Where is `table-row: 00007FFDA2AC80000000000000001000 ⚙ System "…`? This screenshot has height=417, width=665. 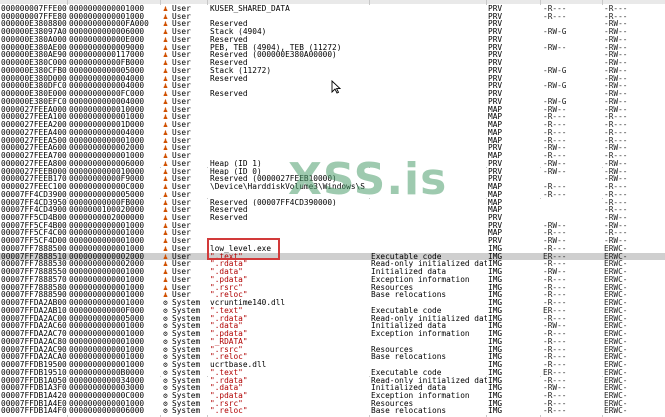 table-row: 00007FFDA2AC80000000000000001000 ⚙ System "… is located at coordinates (332, 341).